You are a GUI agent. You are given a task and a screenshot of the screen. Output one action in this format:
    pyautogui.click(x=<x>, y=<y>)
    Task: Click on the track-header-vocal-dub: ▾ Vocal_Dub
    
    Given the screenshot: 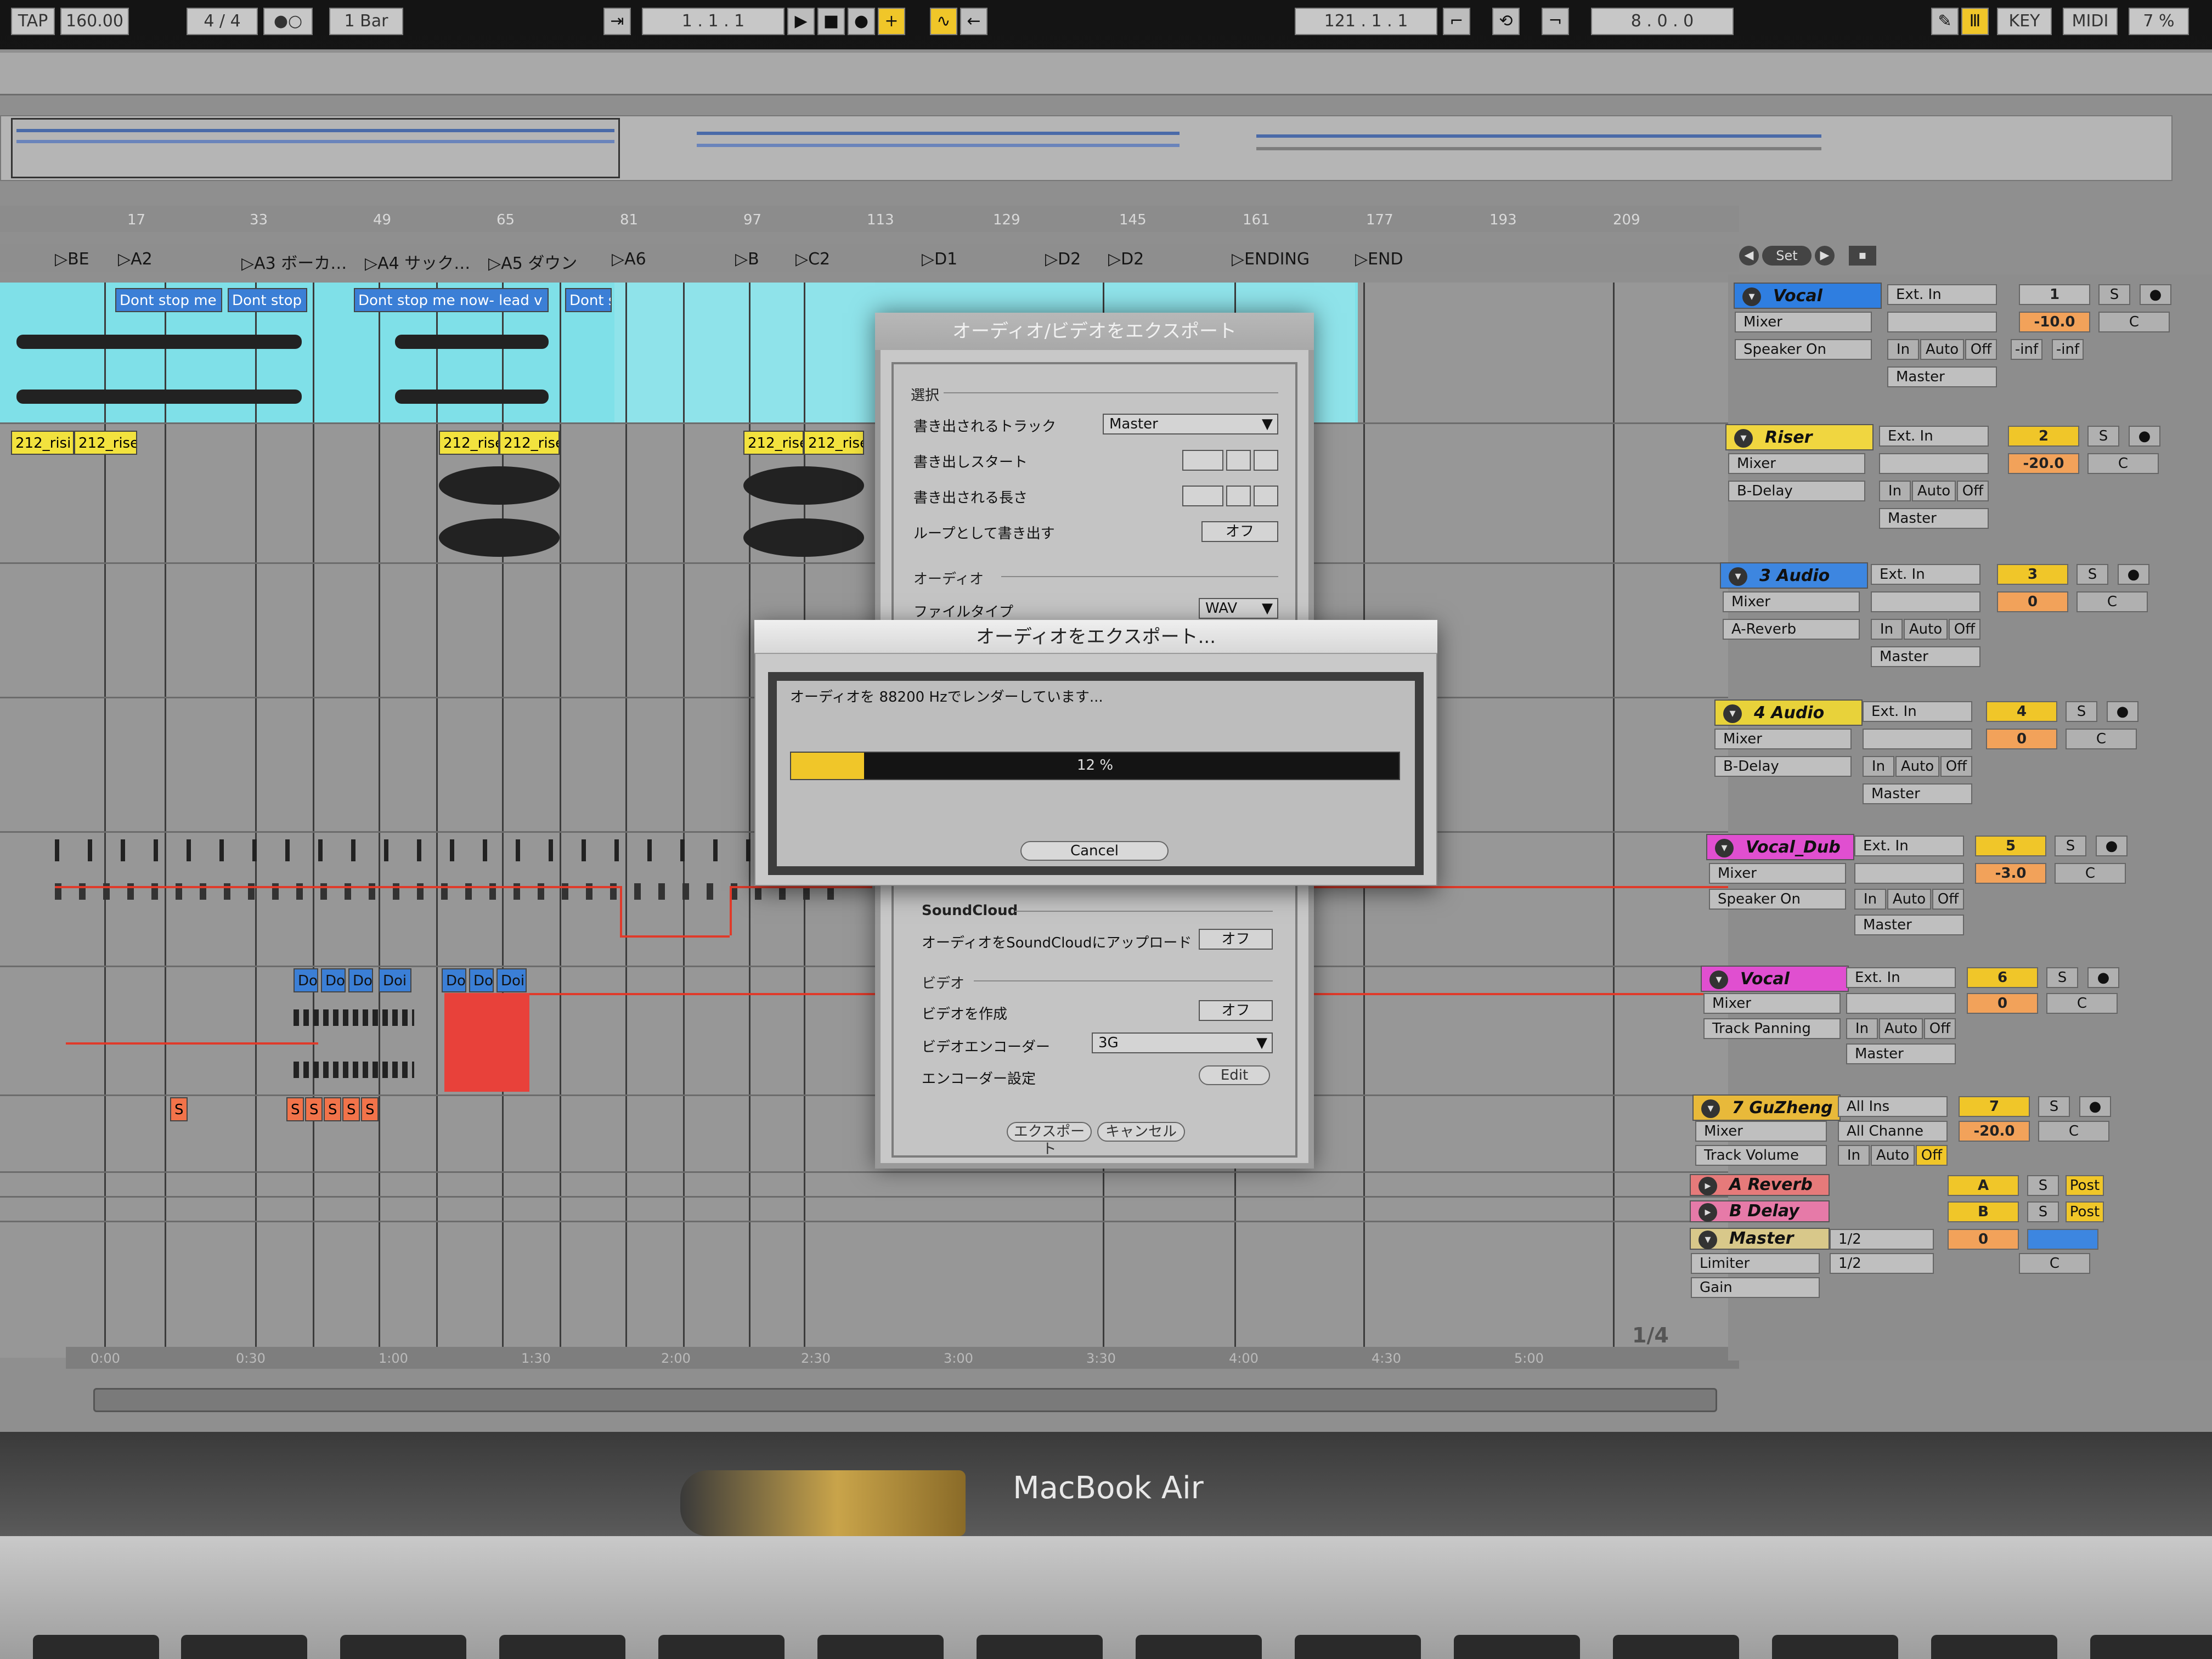 What is the action you would take?
    pyautogui.click(x=1780, y=847)
    